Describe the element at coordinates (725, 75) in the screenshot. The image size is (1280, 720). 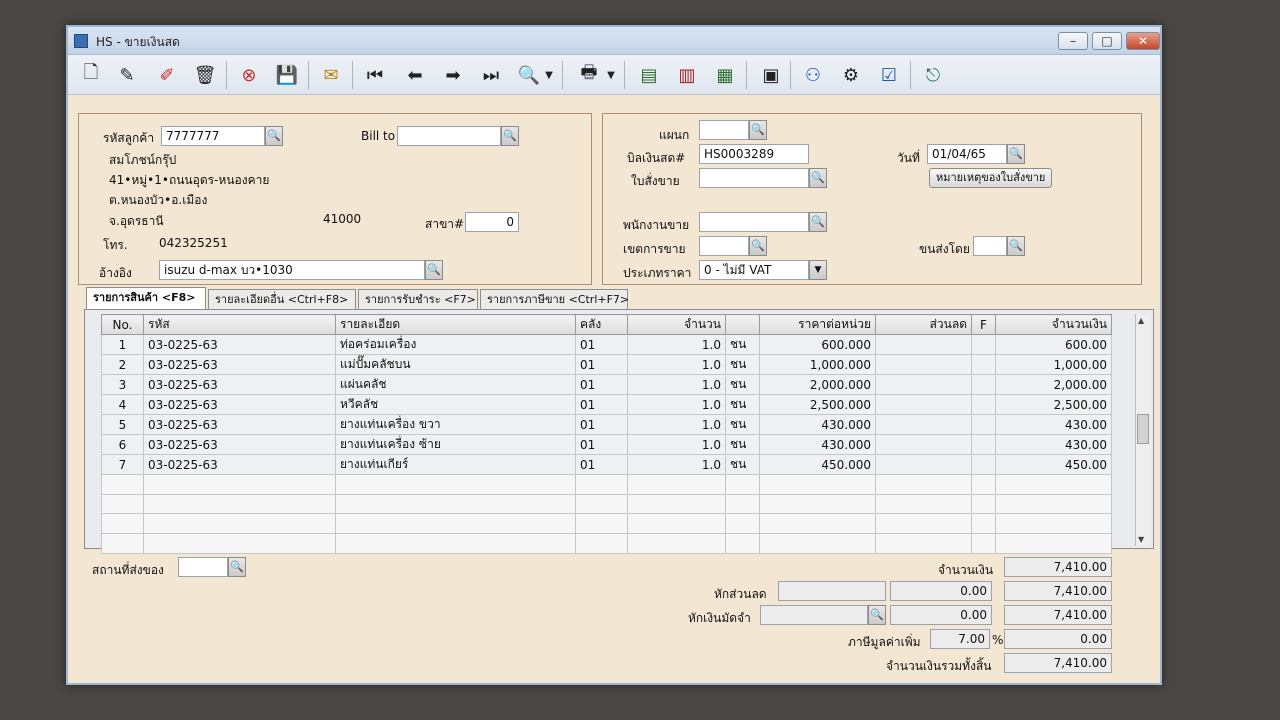
I see `report3-icon: ▦` at that location.